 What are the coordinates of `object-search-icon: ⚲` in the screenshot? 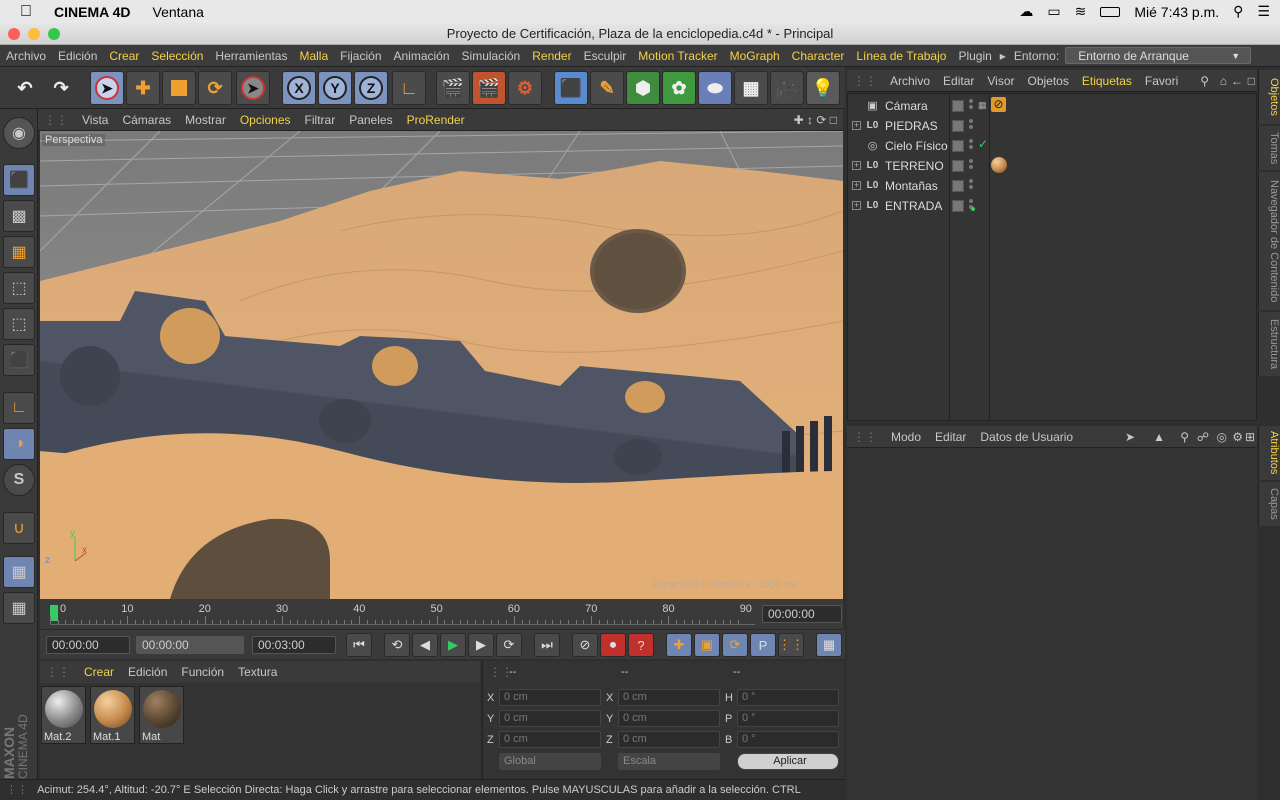 It's located at (1204, 81).